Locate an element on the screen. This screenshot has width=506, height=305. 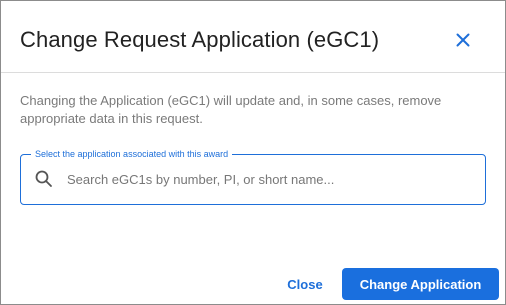
close-icon-glyph is located at coordinates (463, 40).